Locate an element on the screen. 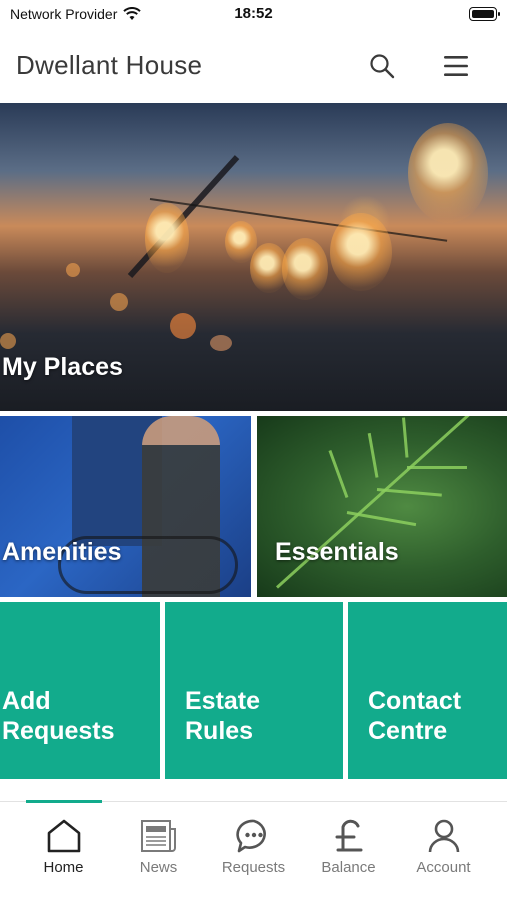  search-icon is located at coordinates (382, 66).